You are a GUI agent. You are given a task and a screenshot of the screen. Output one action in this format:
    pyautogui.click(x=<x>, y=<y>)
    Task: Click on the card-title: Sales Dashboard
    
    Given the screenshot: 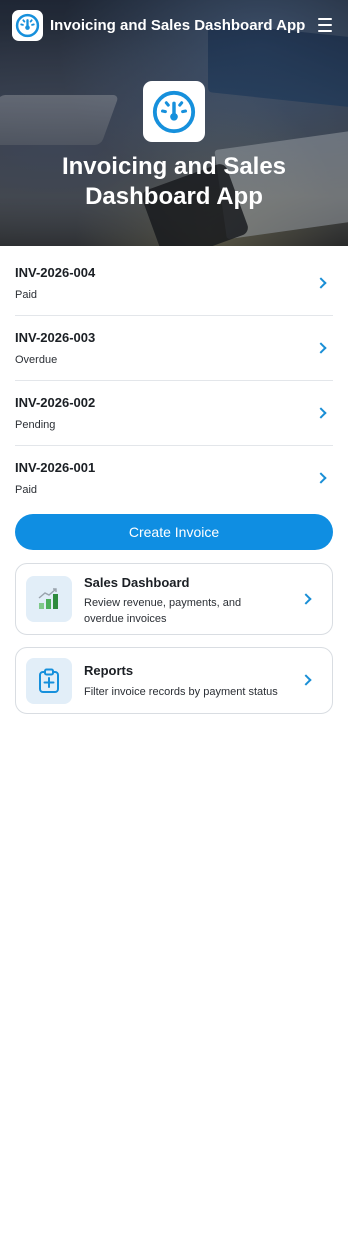 What is the action you would take?
    pyautogui.click(x=137, y=582)
    